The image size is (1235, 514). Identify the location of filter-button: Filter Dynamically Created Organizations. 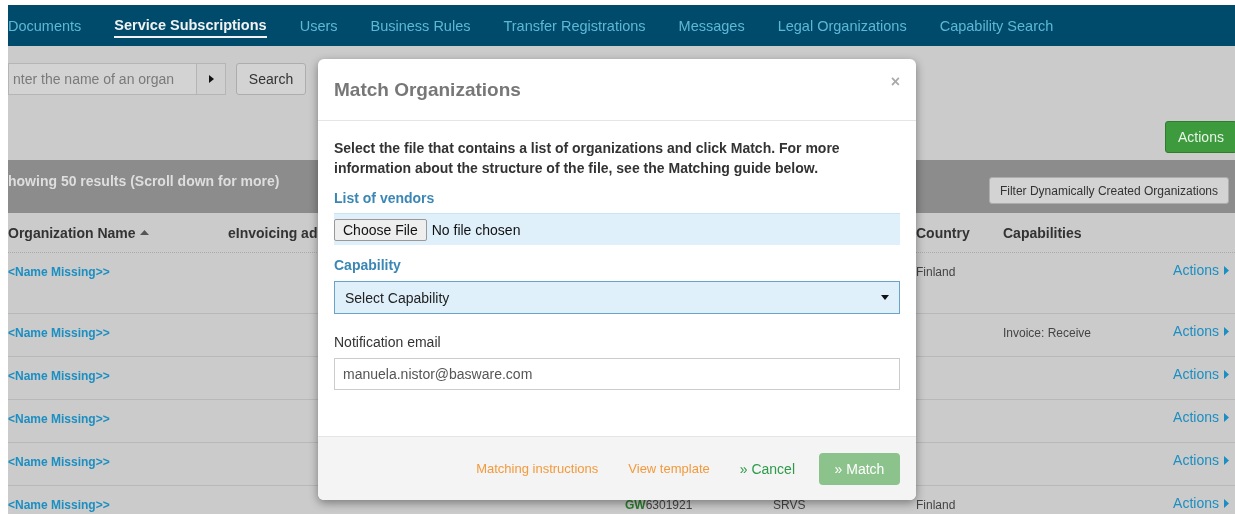
(1108, 190).